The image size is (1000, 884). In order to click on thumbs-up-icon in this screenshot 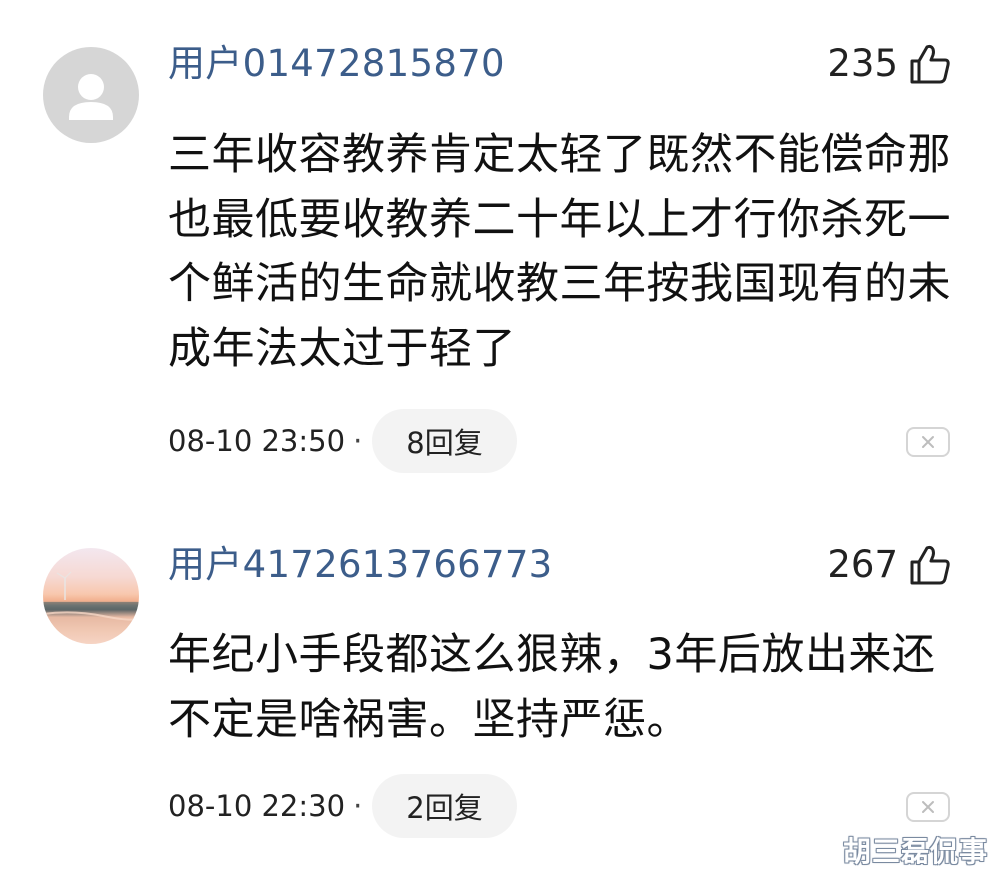, I will do `click(930, 565)`.